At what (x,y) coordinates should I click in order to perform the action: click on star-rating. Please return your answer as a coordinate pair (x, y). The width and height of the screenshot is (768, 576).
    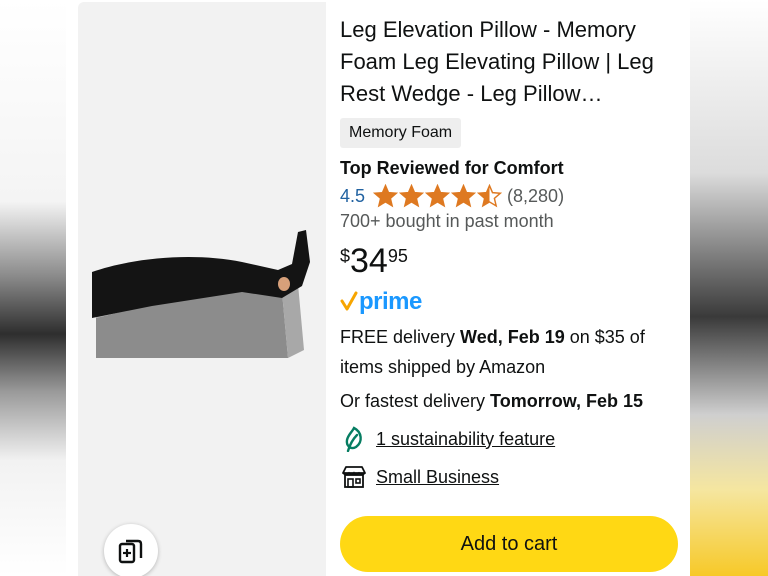
    Looking at the image, I should click on (438, 196).